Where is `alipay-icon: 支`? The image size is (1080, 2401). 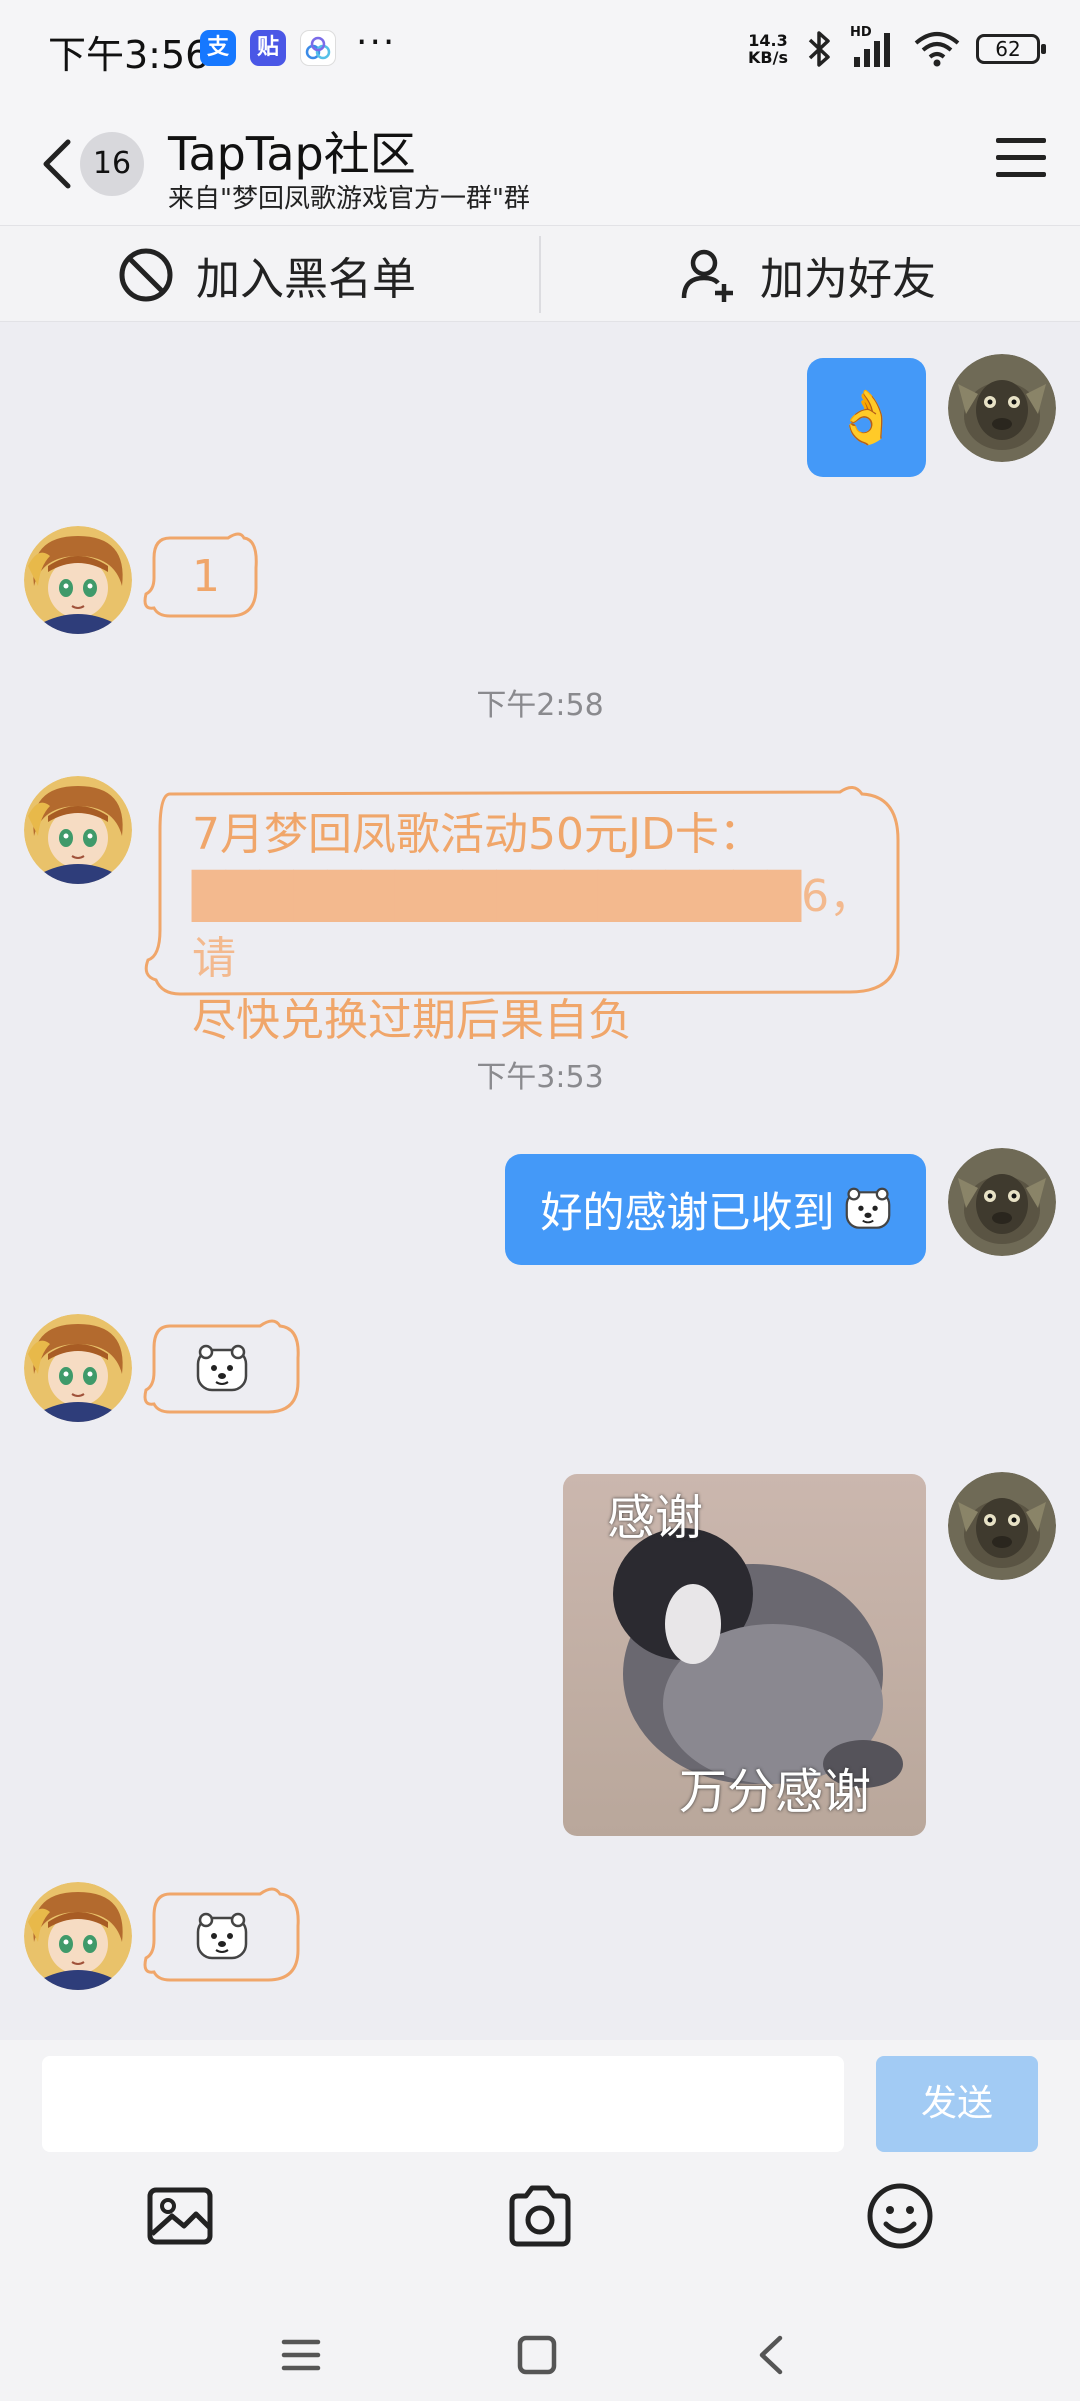
alipay-icon: 支 is located at coordinates (218, 48).